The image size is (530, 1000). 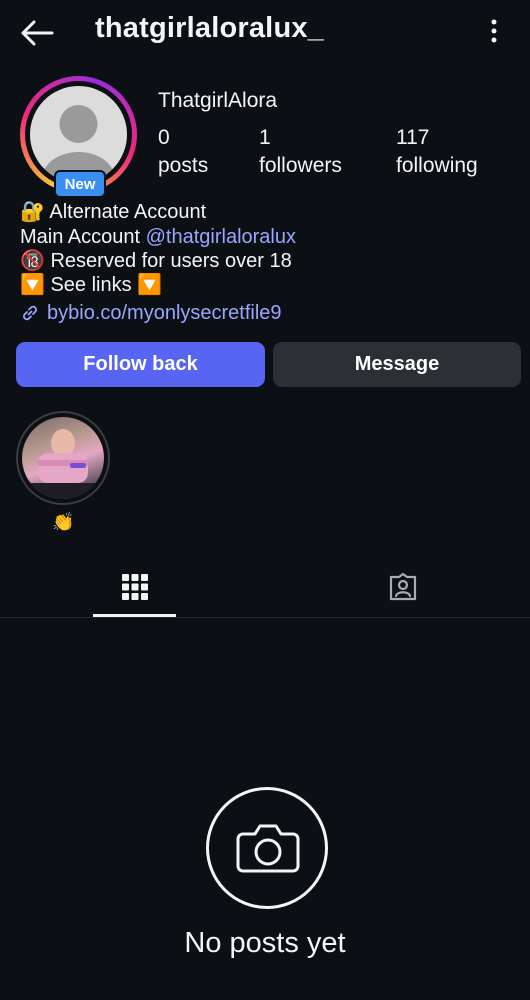 What do you see at coordinates (80, 184) in the screenshot?
I see `new-badge: New` at bounding box center [80, 184].